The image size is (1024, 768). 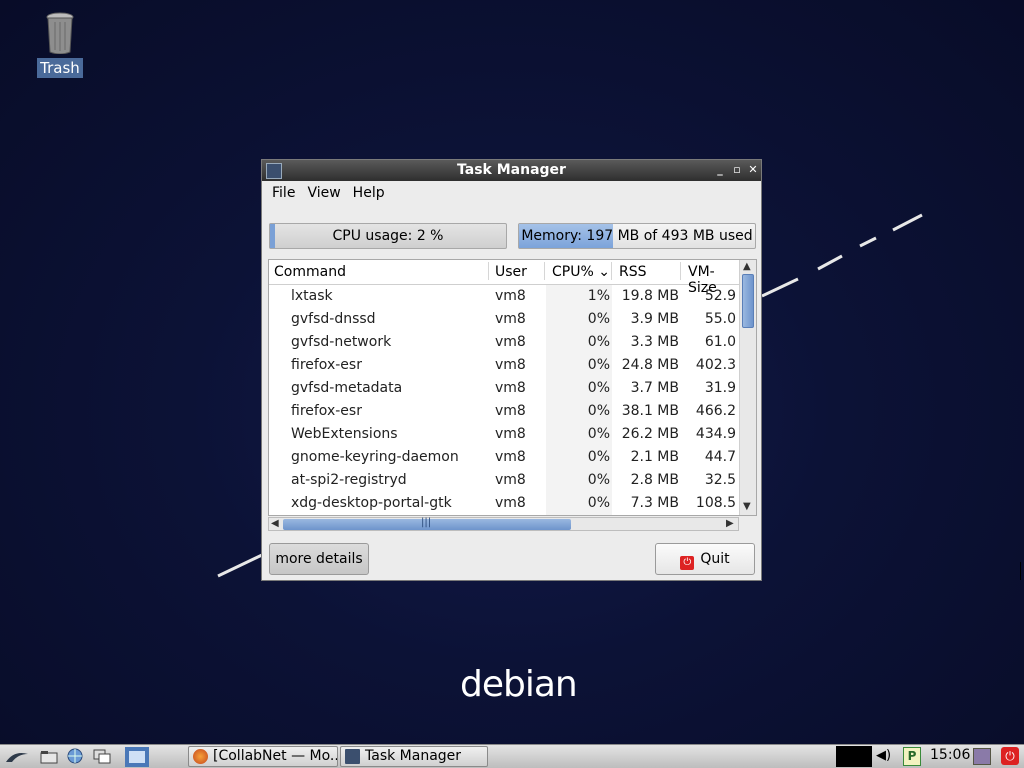 What do you see at coordinates (654, 503) in the screenshot?
I see `process-rss: 7.3 MB` at bounding box center [654, 503].